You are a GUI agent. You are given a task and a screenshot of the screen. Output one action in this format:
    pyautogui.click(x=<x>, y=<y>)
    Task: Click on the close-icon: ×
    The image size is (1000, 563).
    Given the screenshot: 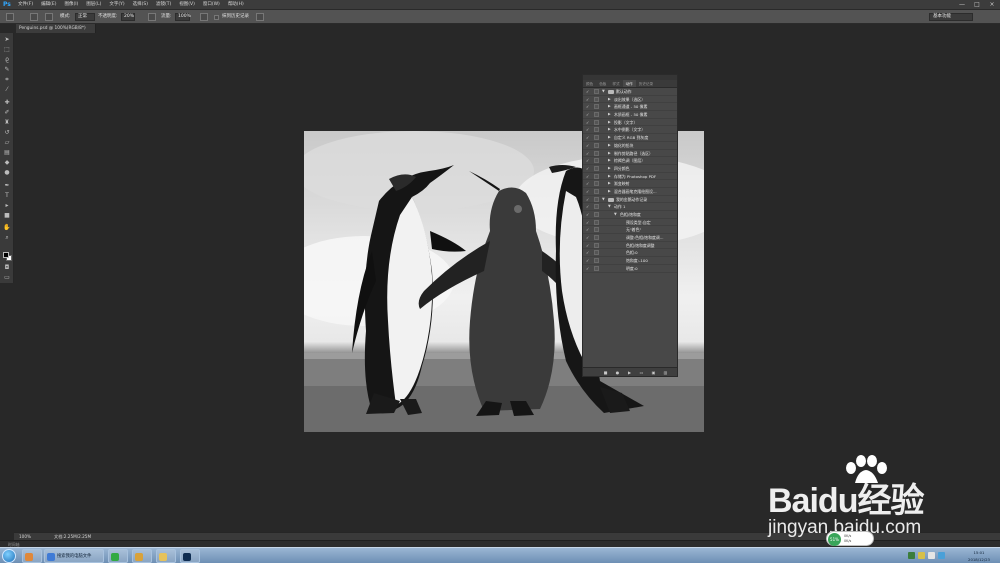 What is the action you would take?
    pyautogui.click(x=992, y=4)
    